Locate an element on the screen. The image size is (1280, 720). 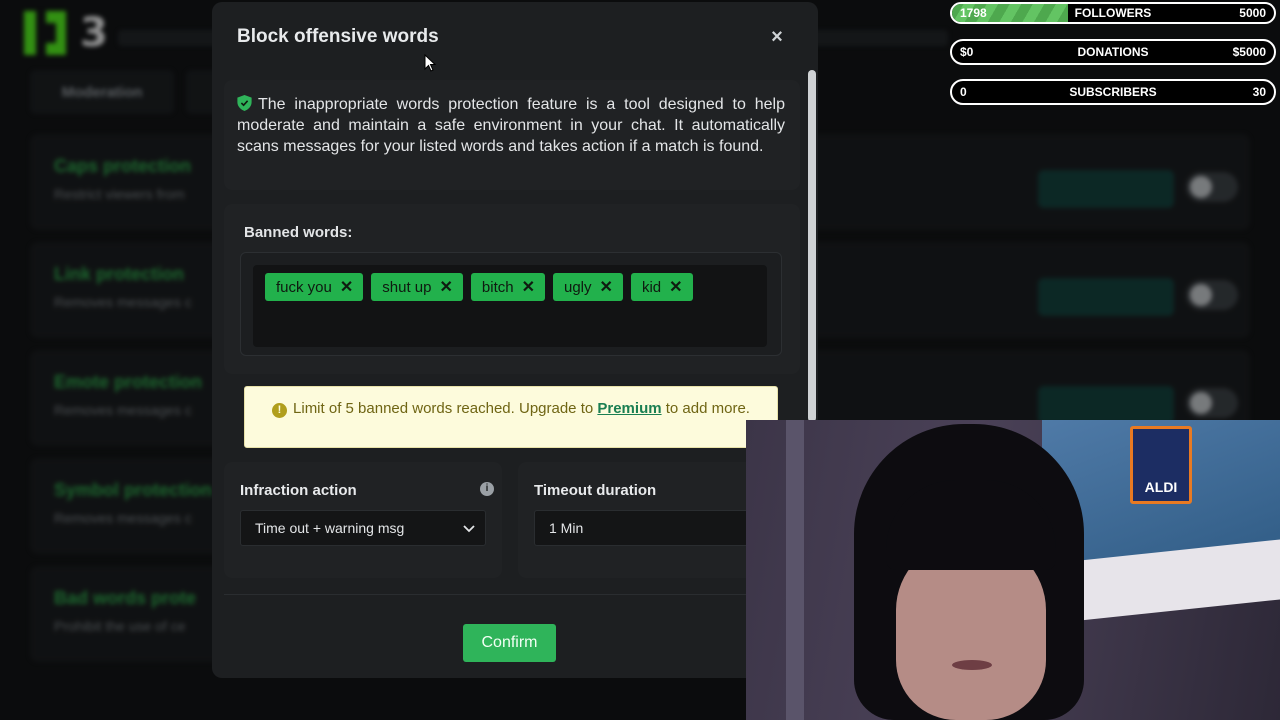
infraction-label: Infraction action is located at coordinates (298, 490).